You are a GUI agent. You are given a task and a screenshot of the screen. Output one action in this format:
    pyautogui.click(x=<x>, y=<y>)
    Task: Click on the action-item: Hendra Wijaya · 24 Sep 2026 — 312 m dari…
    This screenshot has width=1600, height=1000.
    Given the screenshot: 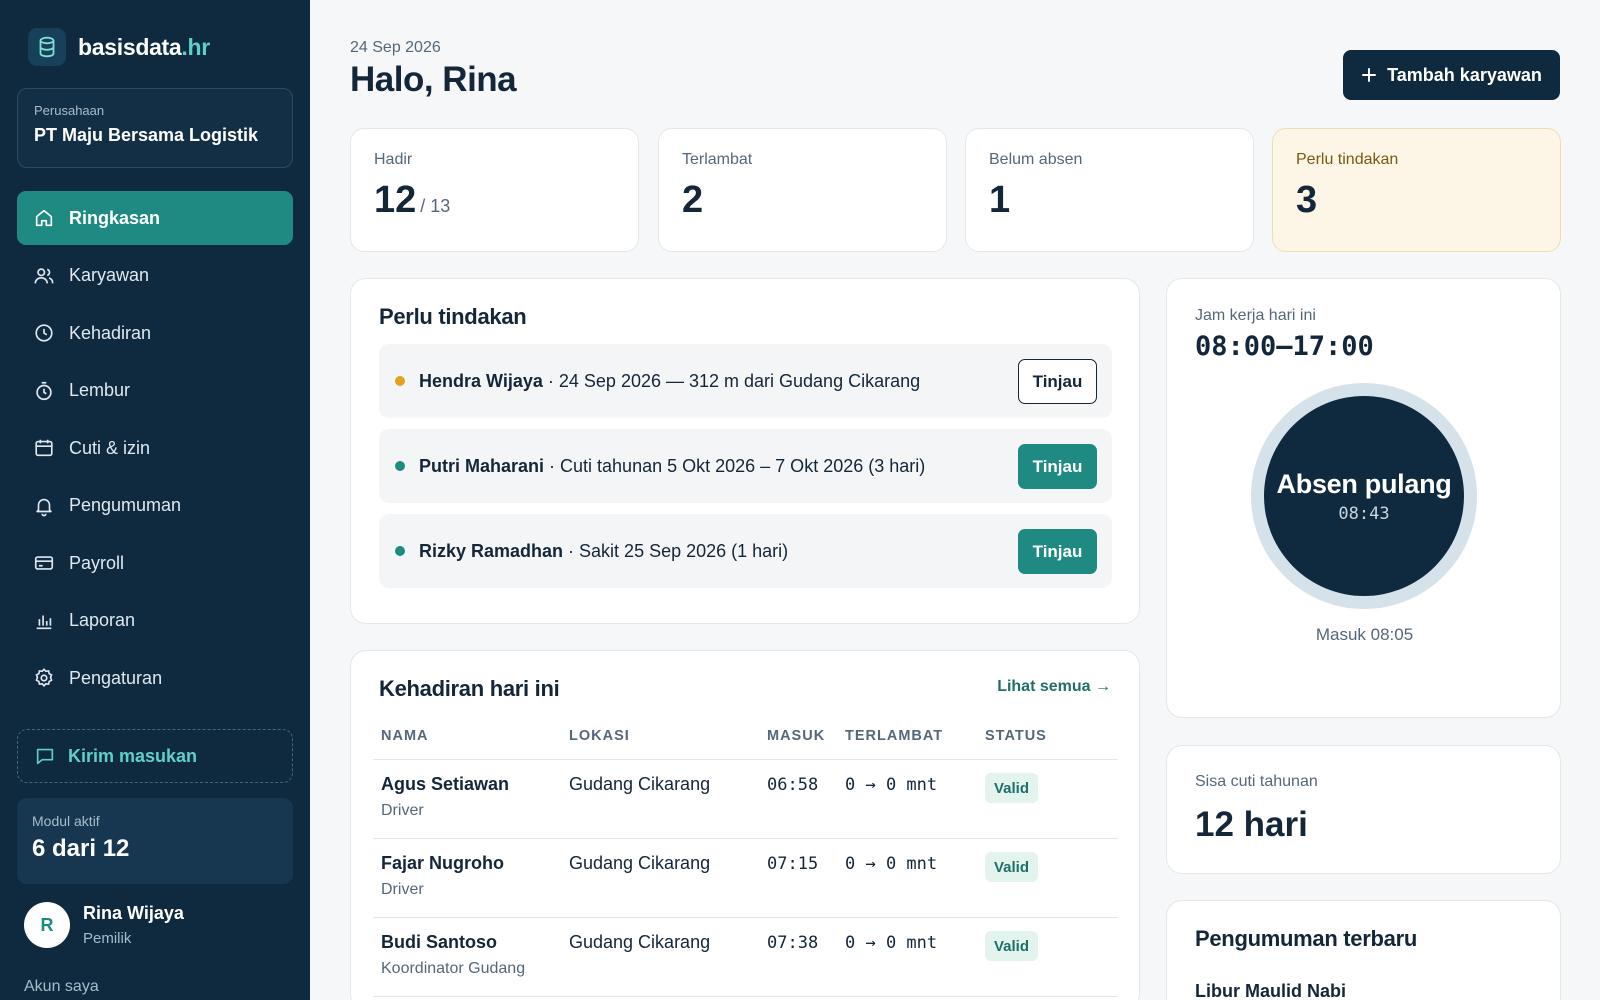 What is the action you would take?
    pyautogui.click(x=745, y=381)
    